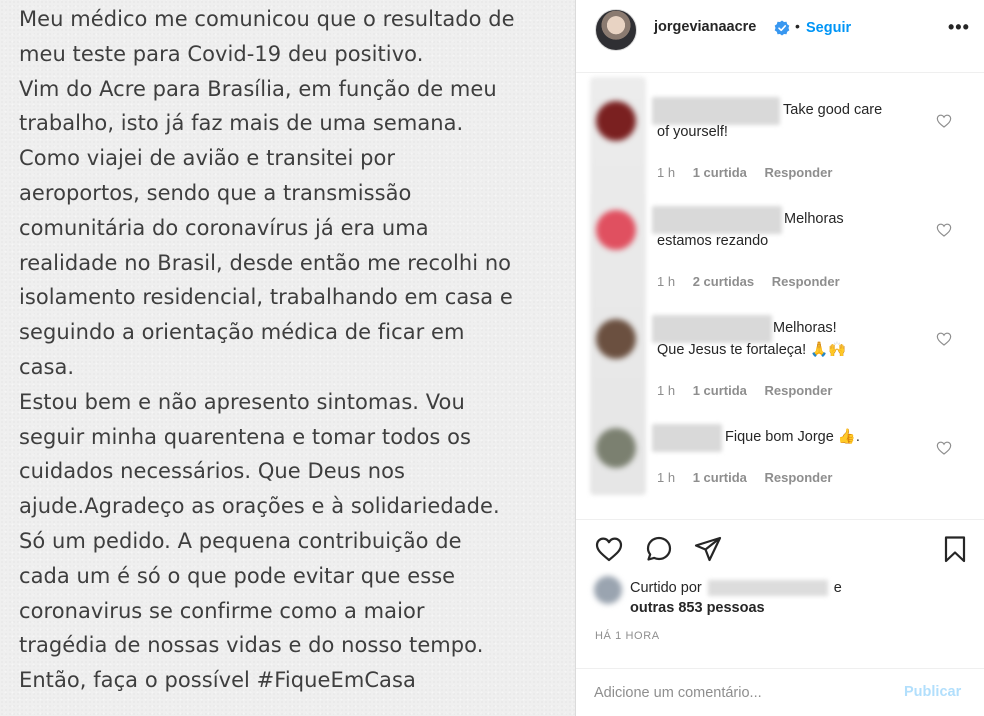 Image resolution: width=984 pixels, height=716 pixels. Describe the element at coordinates (959, 27) in the screenshot. I see `more-options-icon: •••` at that location.